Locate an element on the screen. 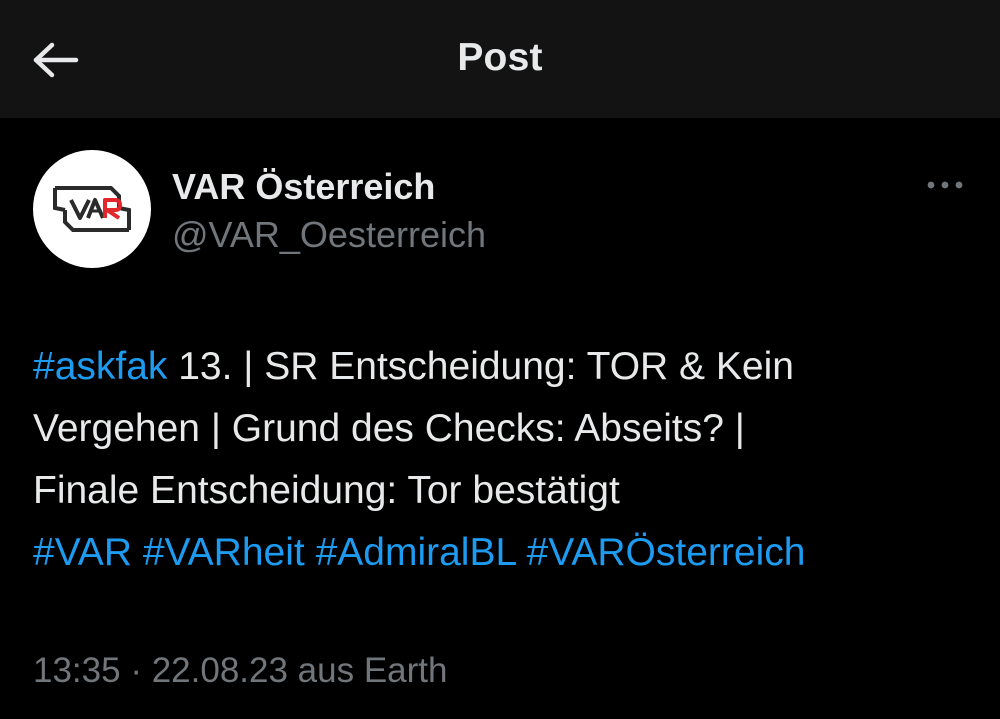 Image resolution: width=1000 pixels, height=719 pixels. page-title: Post is located at coordinates (500, 57).